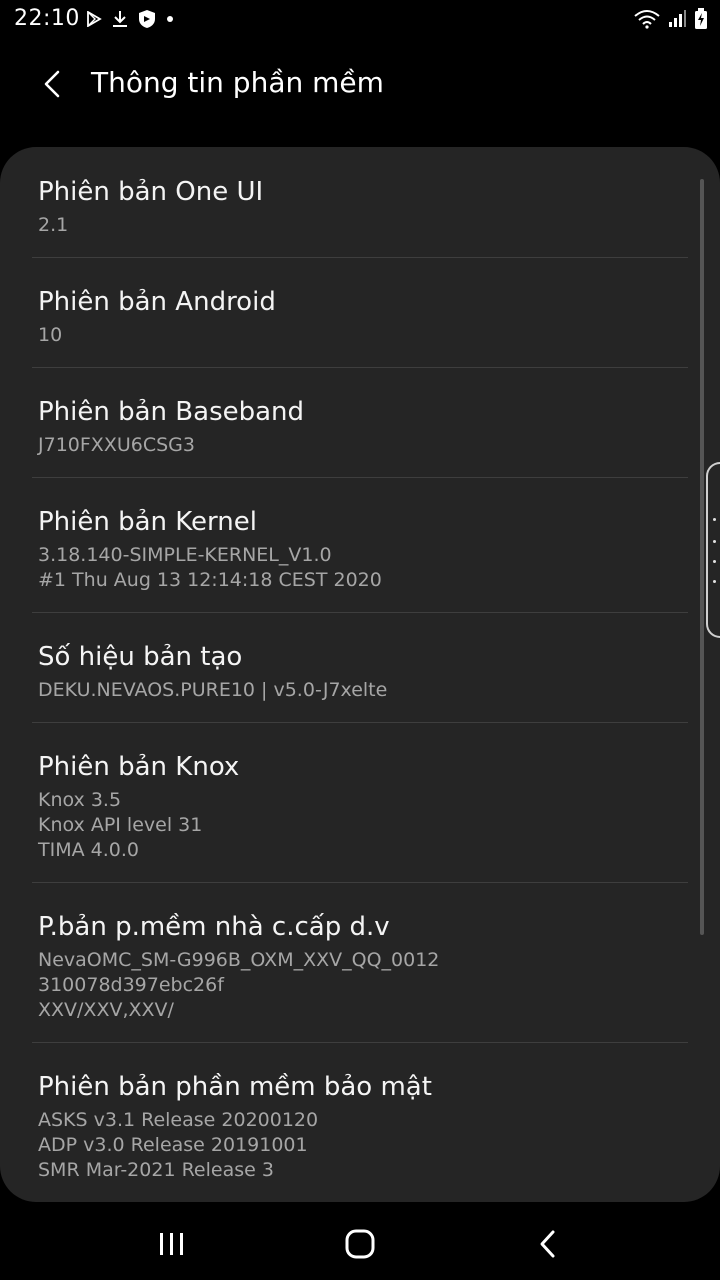  I want to click on value-line: XXV/XXV,XXV/, so click(106, 1010).